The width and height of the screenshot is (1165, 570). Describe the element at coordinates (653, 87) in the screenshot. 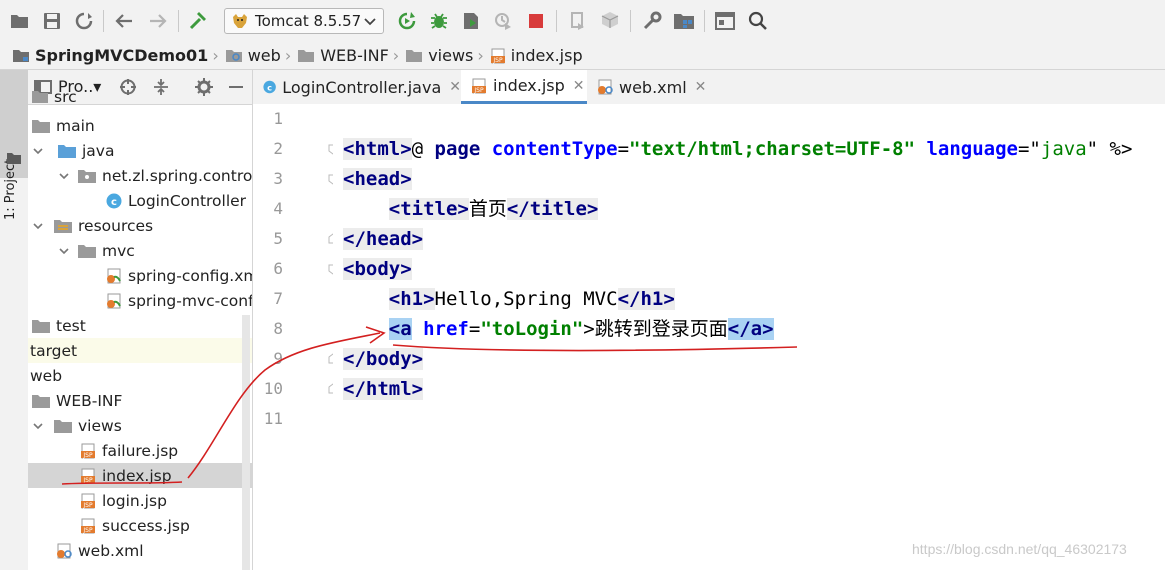

I see `tab-label: web.xml` at that location.